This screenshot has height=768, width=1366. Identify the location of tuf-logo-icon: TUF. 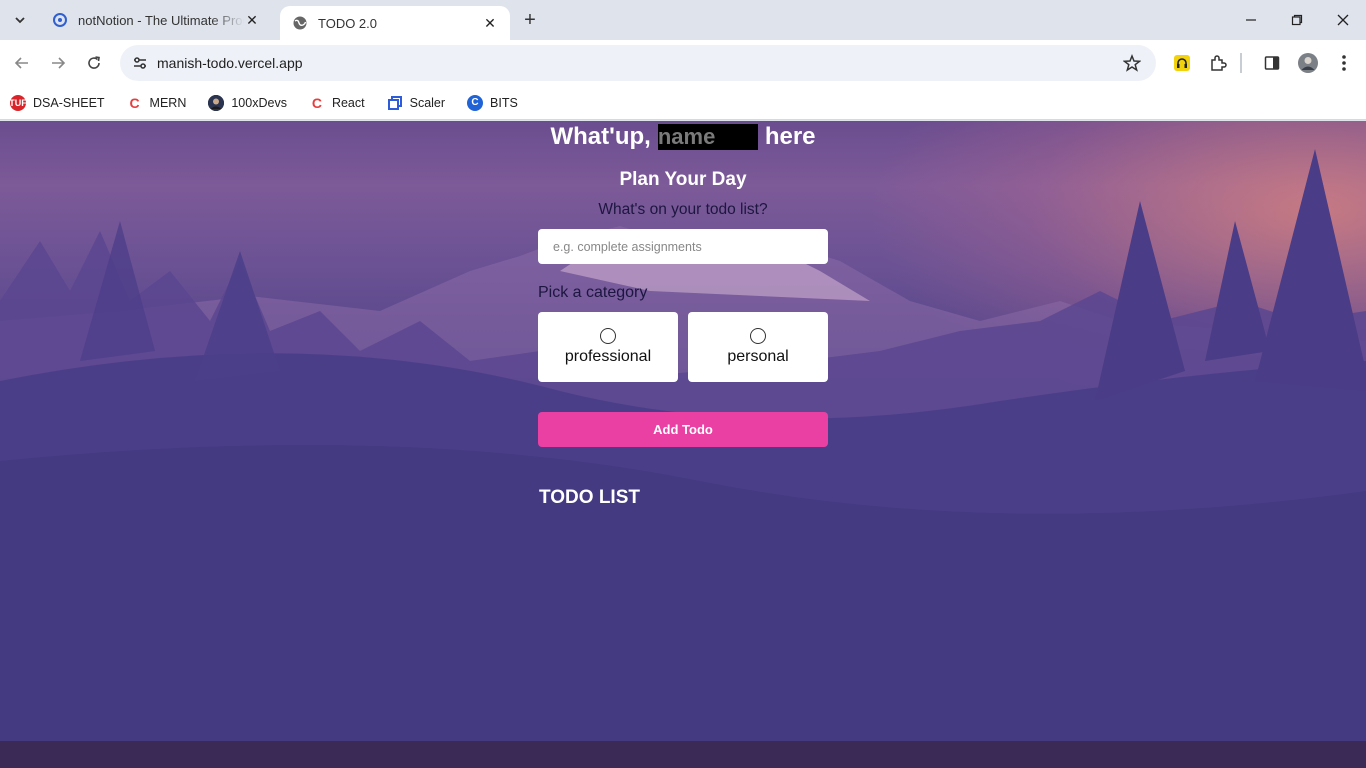
(18, 102).